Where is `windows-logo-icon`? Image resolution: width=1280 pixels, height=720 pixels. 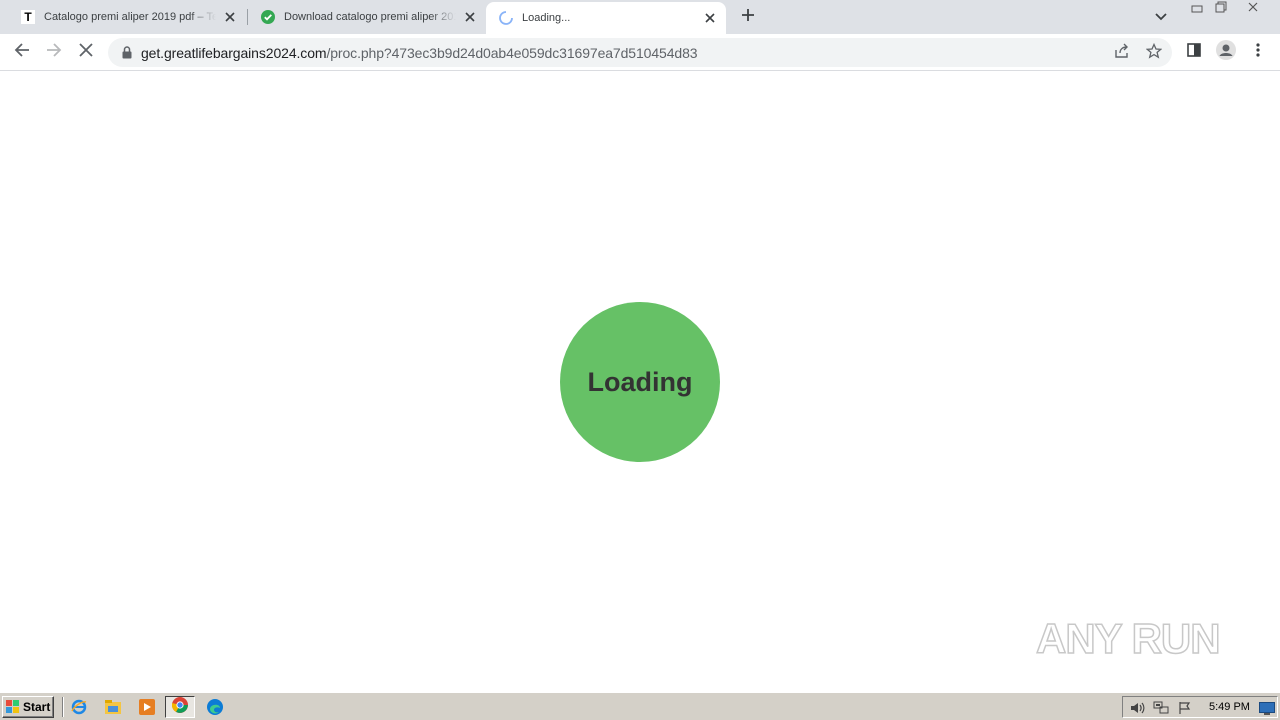
windows-logo-icon is located at coordinates (13, 707).